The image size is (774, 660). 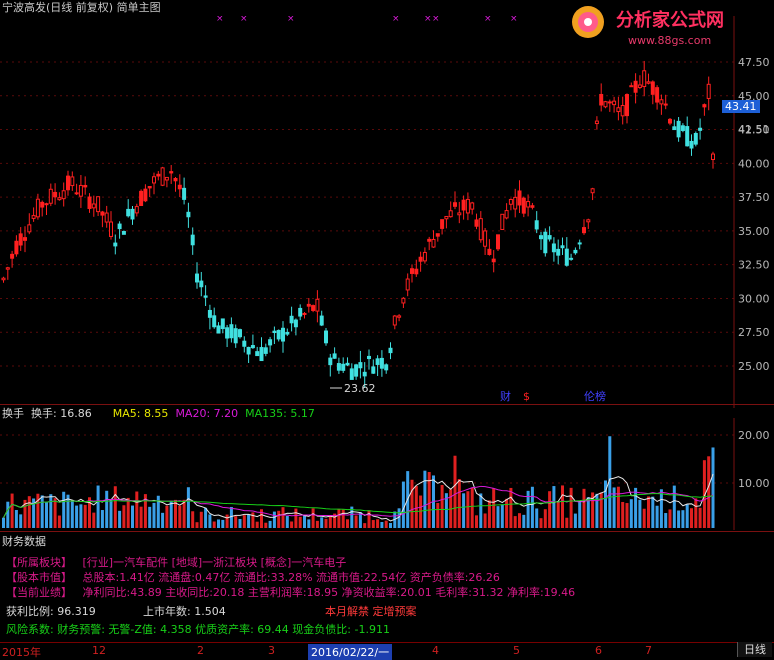 I want to click on price-ytick: 27.50, so click(x=754, y=332).